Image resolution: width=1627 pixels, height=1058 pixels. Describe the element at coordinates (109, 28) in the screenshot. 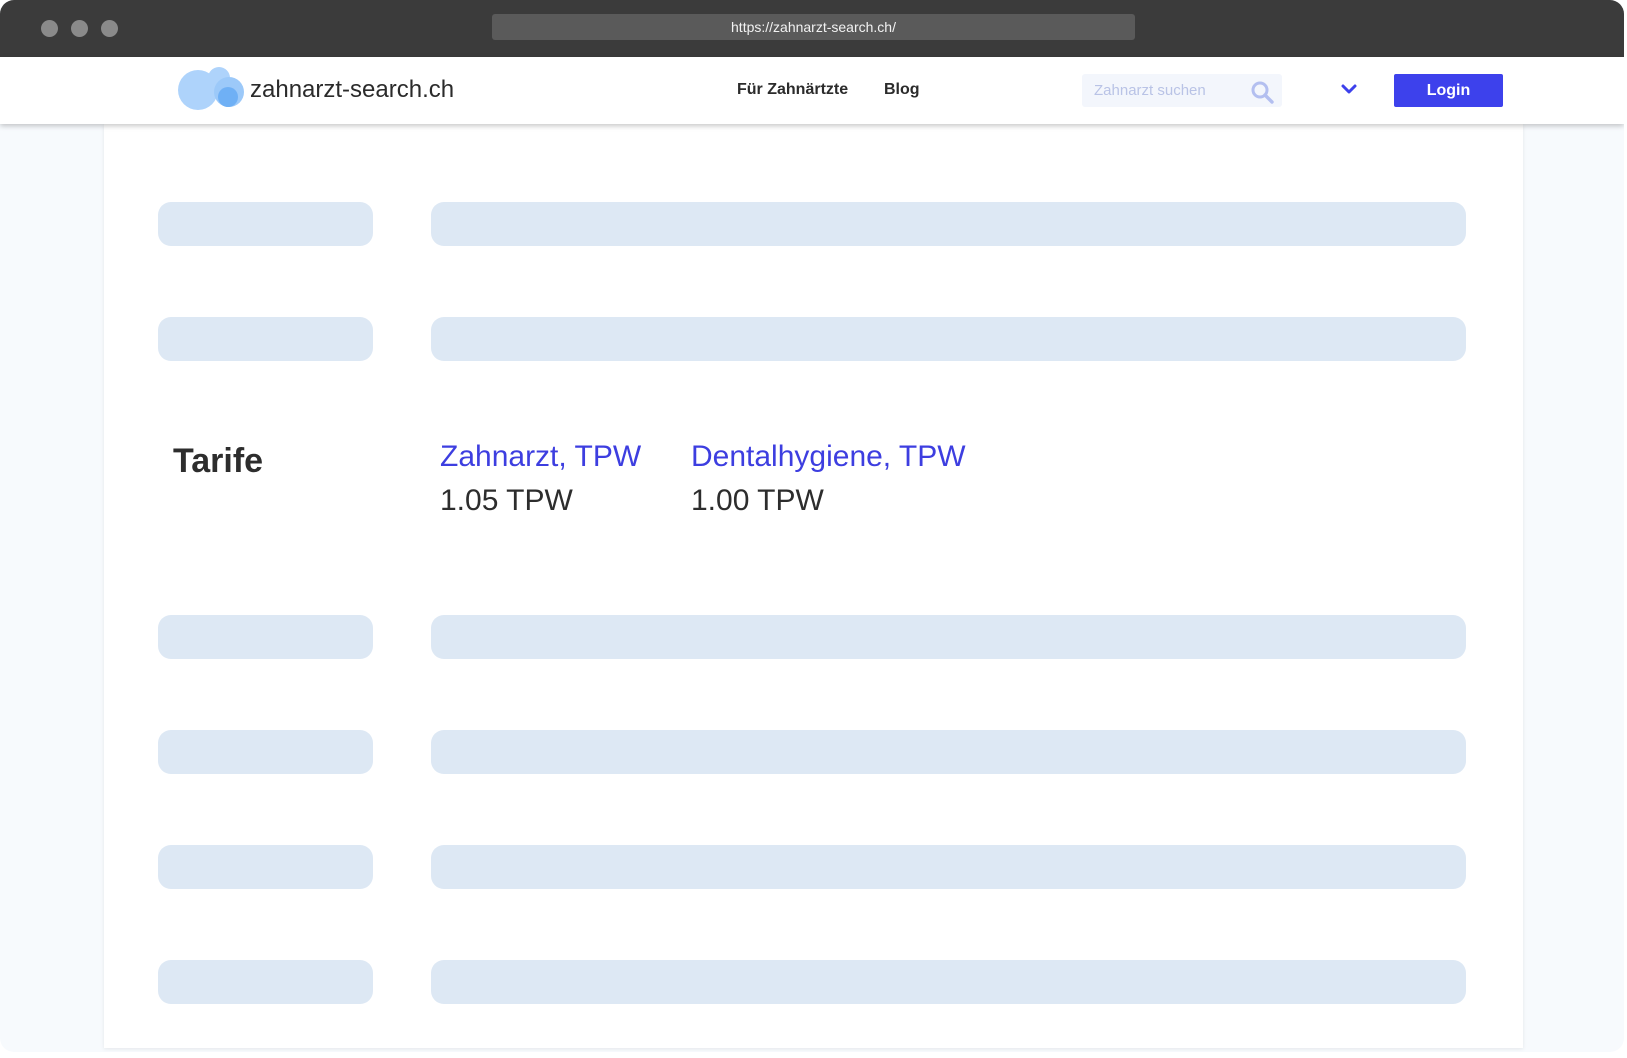

I see `window-maximize-dot` at that location.